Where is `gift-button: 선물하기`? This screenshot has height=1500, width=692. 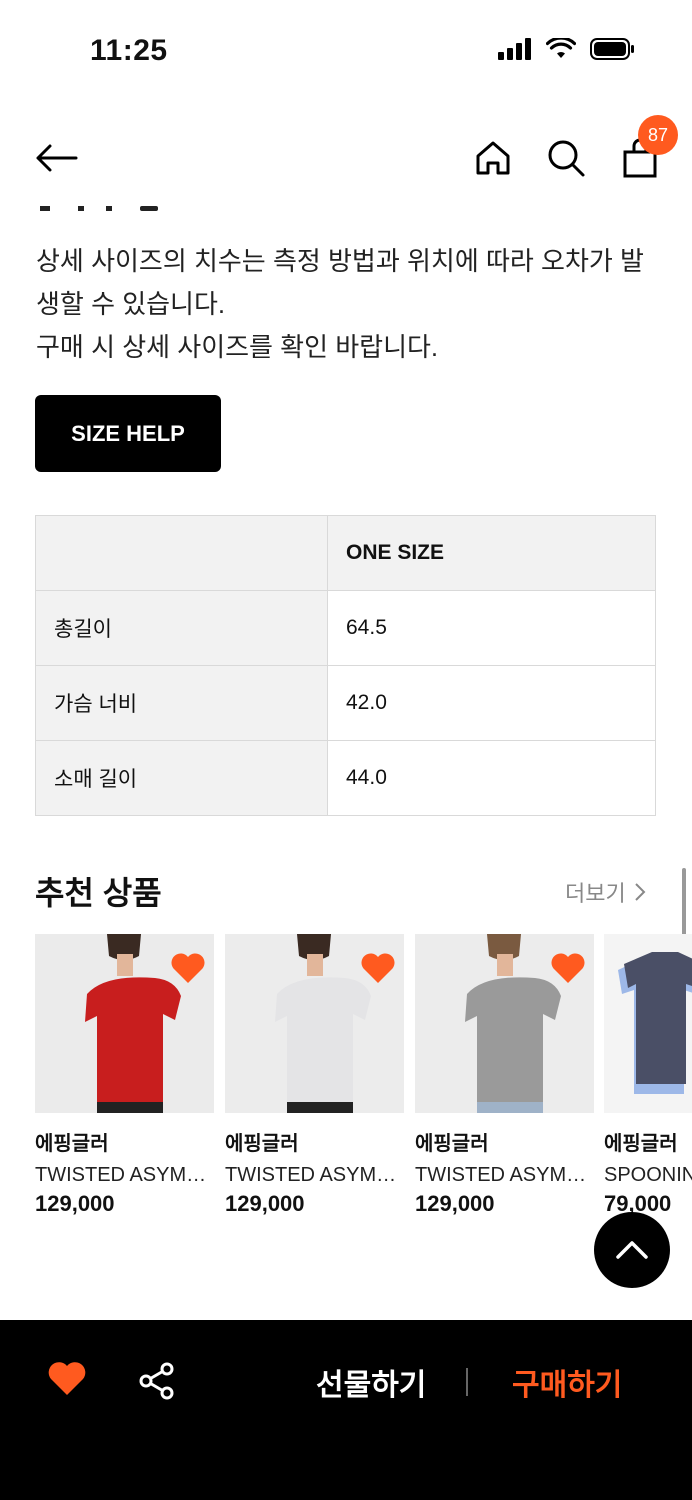 gift-button: 선물하기 is located at coordinates (371, 1382).